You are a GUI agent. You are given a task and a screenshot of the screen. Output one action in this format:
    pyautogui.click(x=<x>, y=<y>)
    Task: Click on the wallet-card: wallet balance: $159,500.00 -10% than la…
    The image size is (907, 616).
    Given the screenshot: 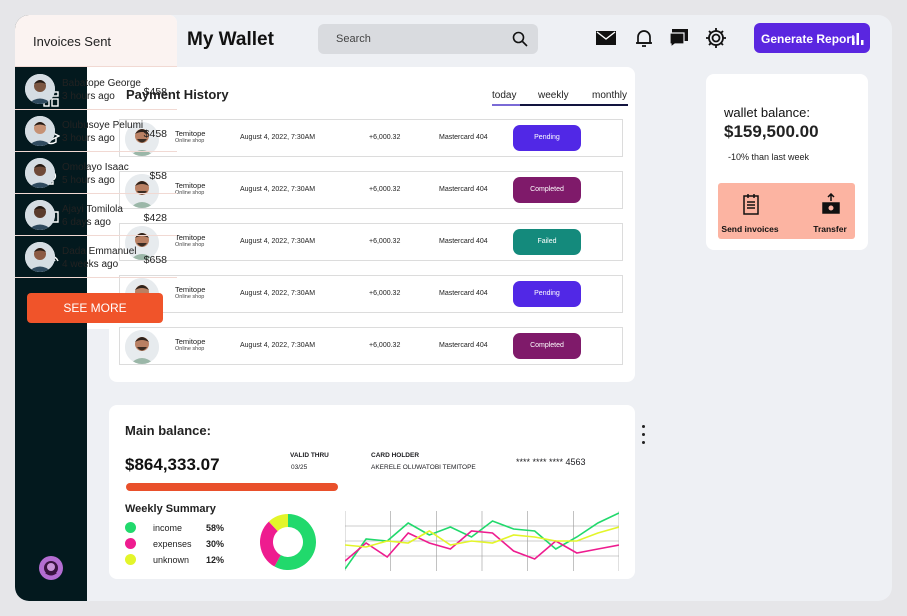 What is the action you would take?
    pyautogui.click(x=787, y=162)
    